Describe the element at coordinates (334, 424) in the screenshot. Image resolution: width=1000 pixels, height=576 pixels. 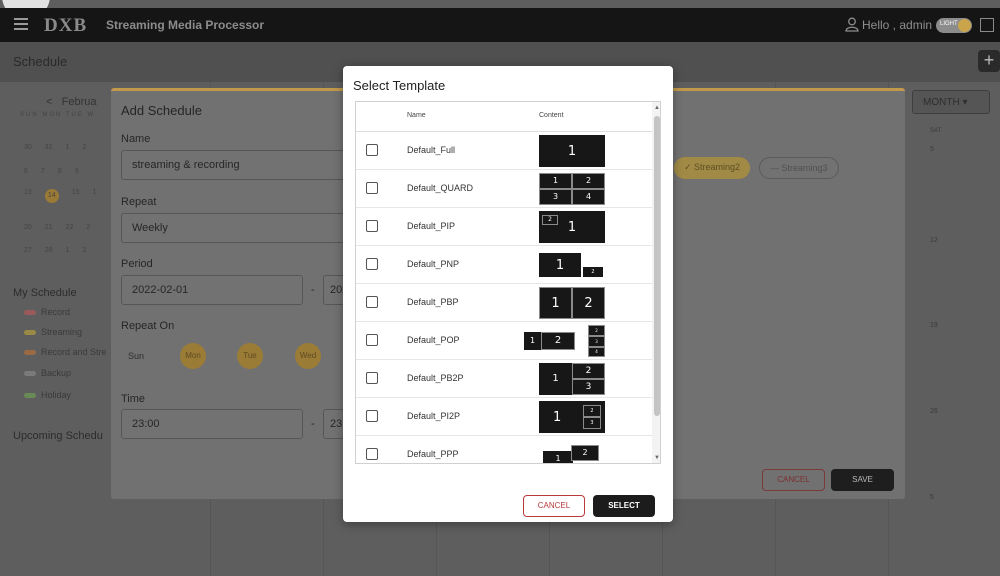
I see `time-end-input: 23:` at that location.